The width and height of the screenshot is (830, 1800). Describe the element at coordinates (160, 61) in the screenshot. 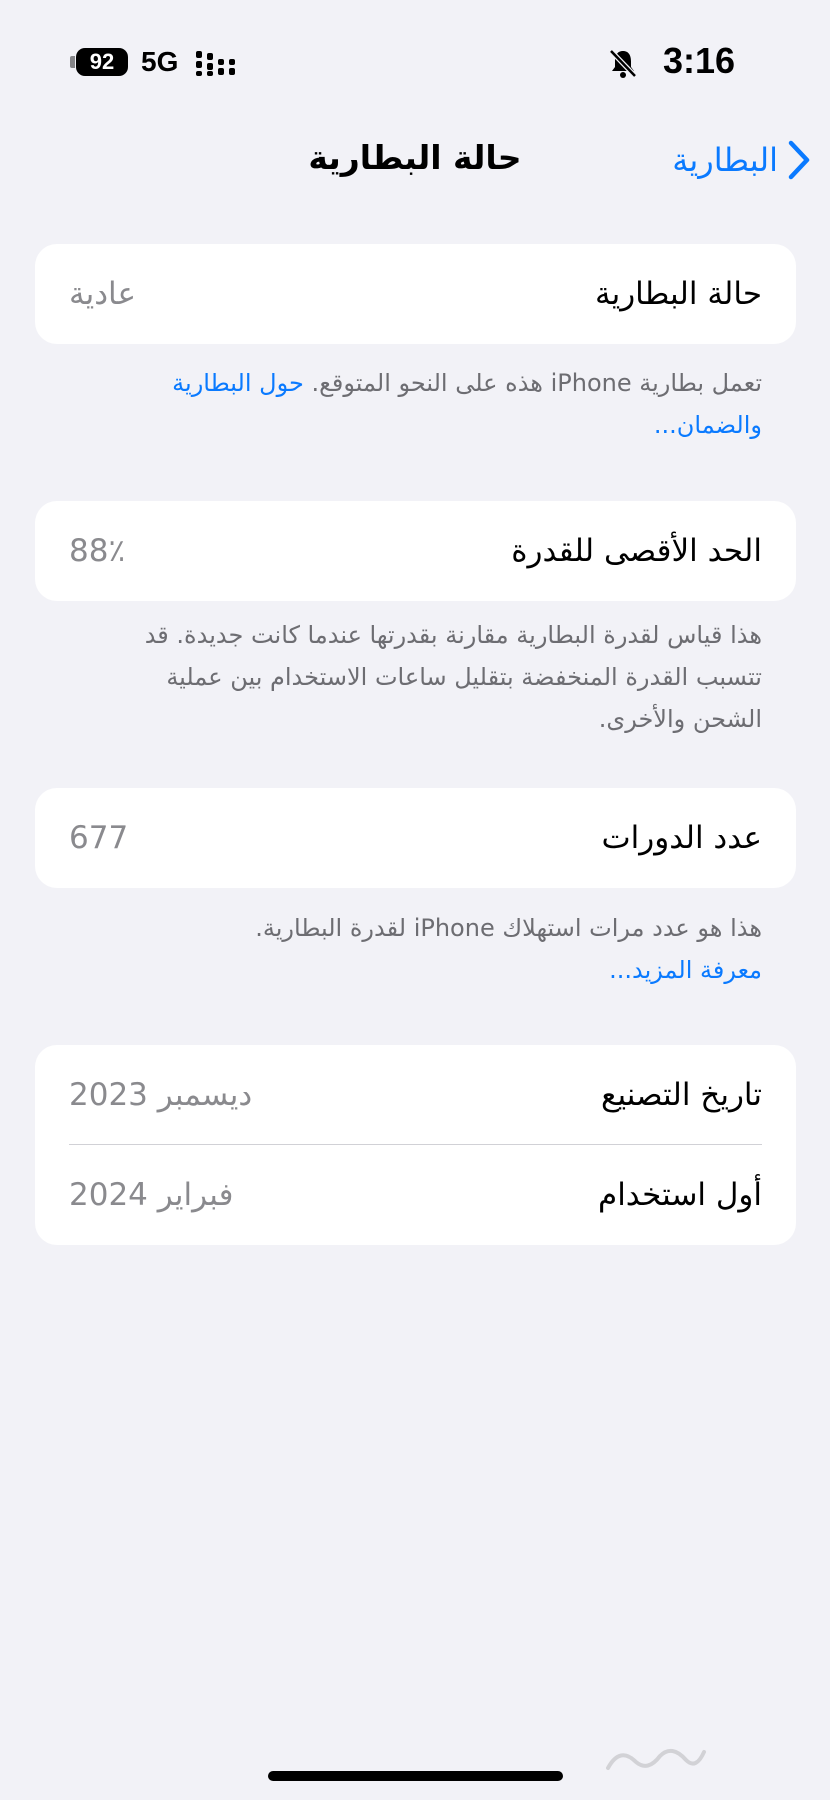

I see `network-type: 5G` at that location.